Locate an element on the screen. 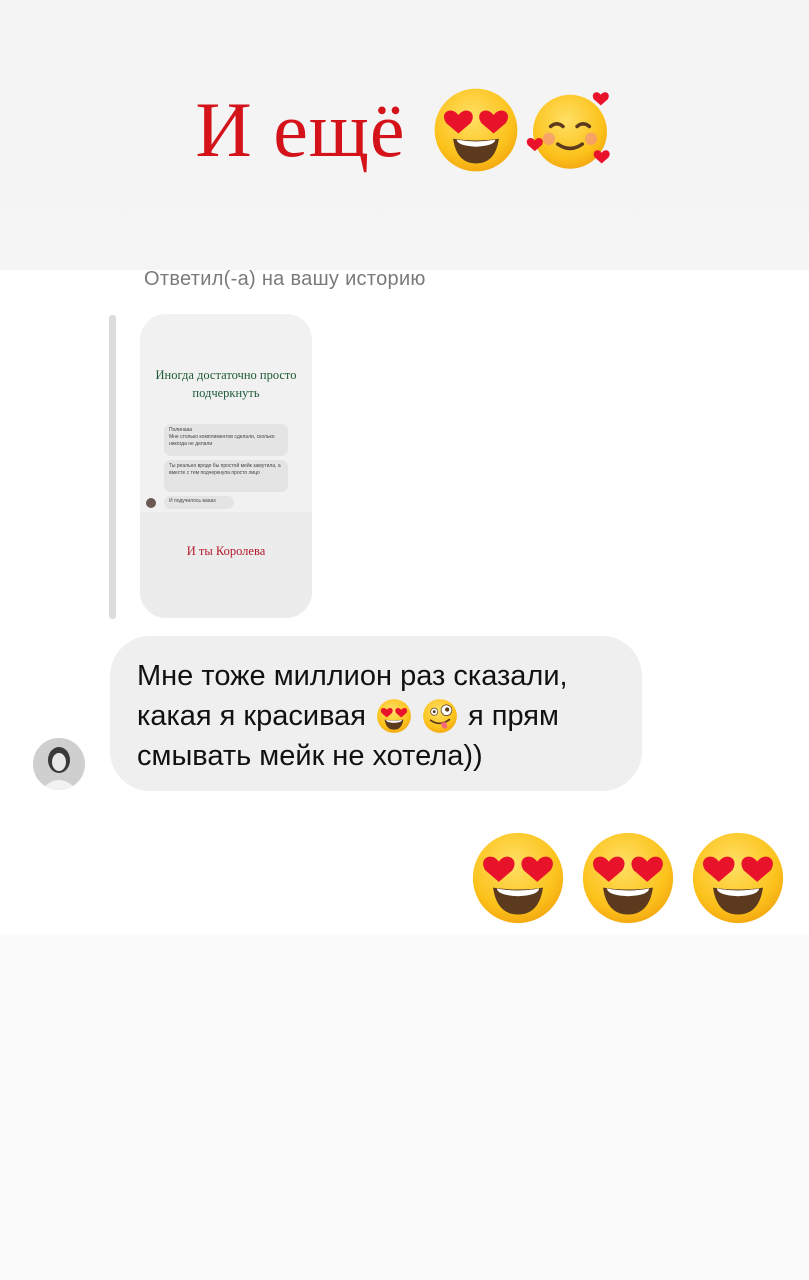 The width and height of the screenshot is (809, 1280). message-line-3: смывать мейк не хотела)) is located at coordinates (310, 756).